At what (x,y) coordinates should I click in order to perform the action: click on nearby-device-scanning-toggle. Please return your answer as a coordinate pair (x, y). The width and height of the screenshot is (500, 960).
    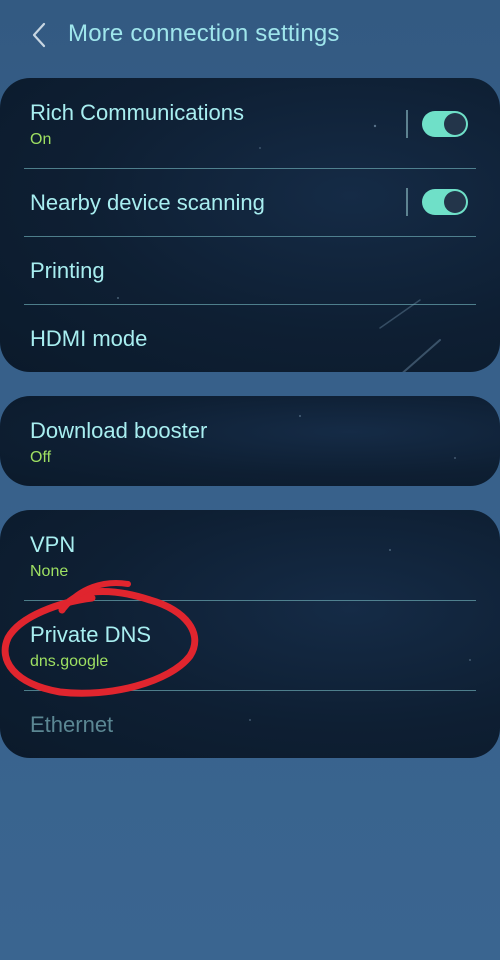
    Looking at the image, I should click on (445, 202).